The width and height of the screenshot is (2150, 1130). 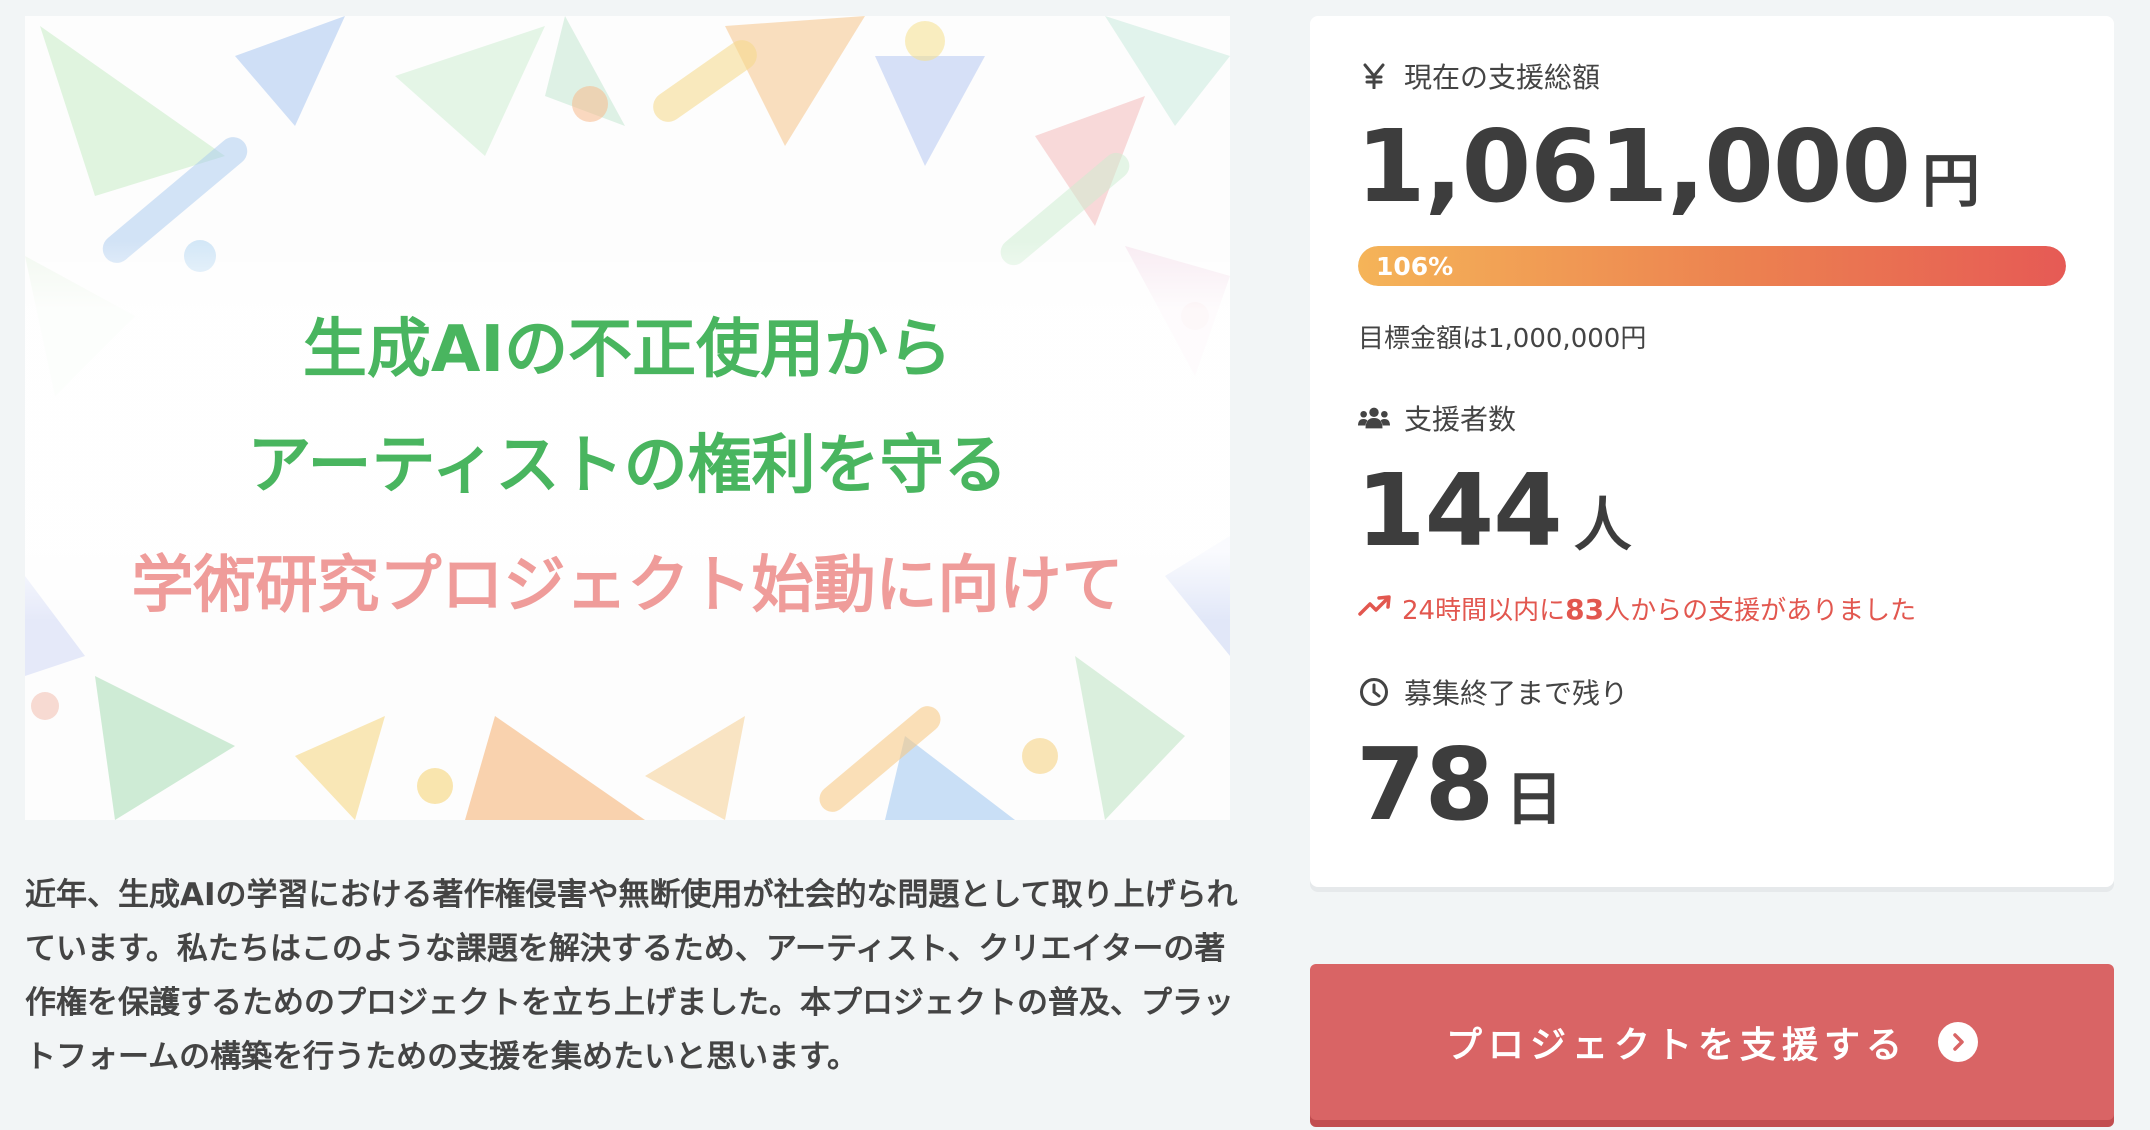 I want to click on recent-supporters-note: 24時間以内に83人からの支援がありました, so click(x=1637, y=608).